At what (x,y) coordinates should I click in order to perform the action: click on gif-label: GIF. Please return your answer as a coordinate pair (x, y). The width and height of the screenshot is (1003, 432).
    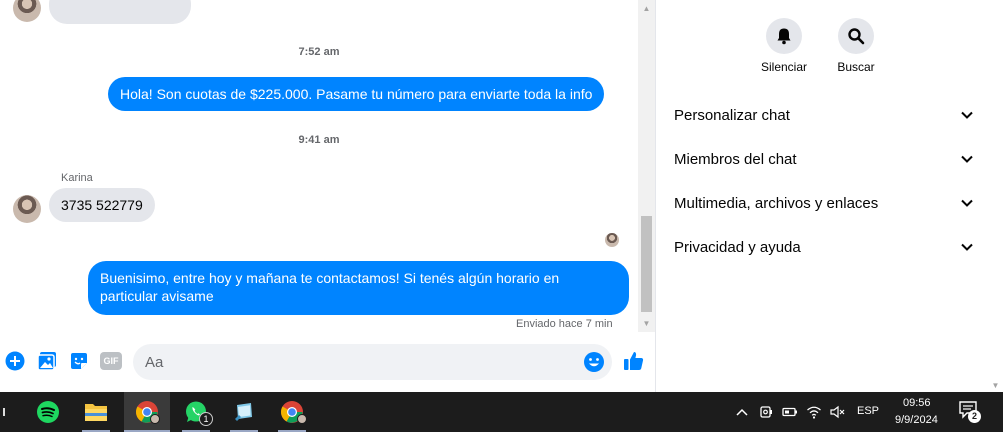
    Looking at the image, I should click on (111, 361).